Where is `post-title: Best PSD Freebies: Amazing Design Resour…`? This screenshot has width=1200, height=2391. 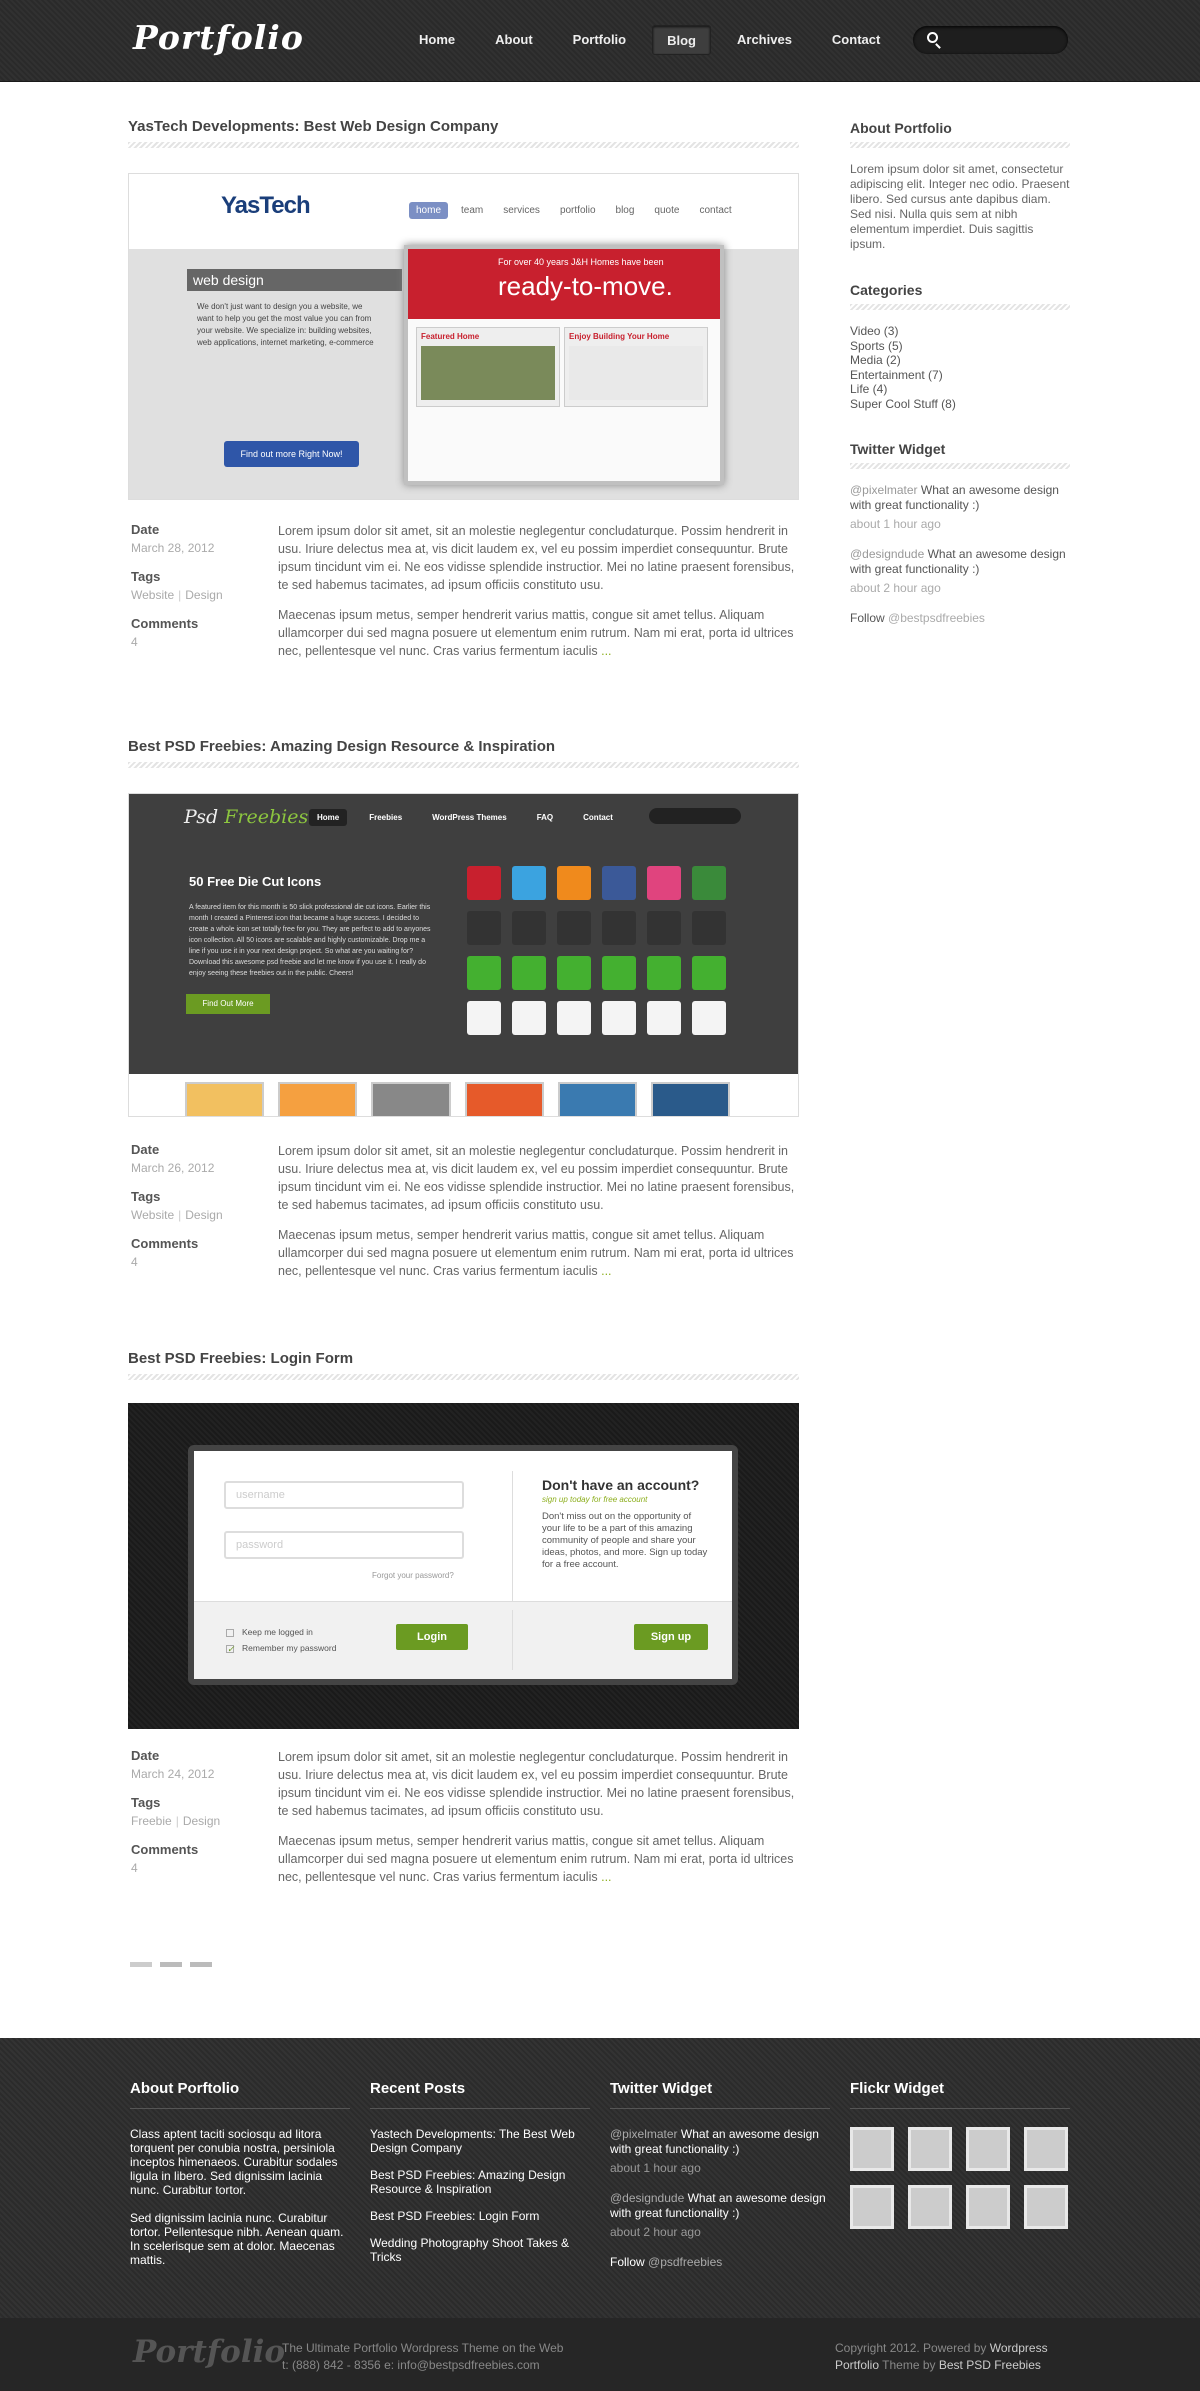 post-title: Best PSD Freebies: Amazing Design Resour… is located at coordinates (463, 750).